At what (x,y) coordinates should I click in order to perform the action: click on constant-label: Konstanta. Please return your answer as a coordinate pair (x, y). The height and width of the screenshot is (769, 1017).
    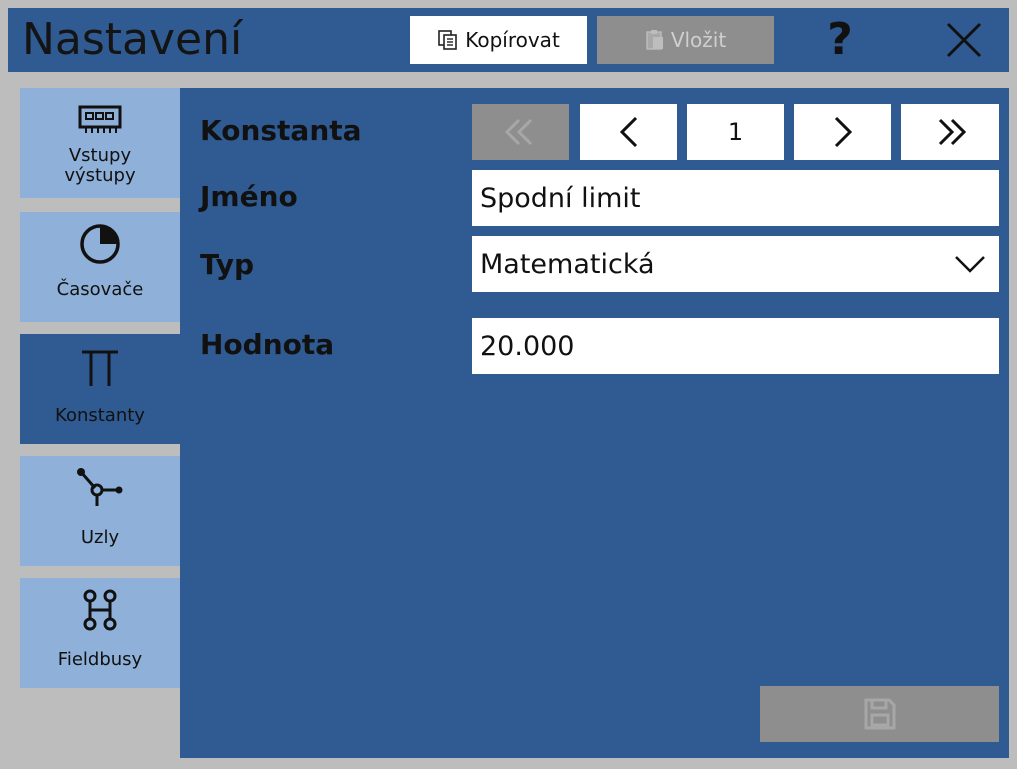
    Looking at the image, I should click on (281, 130).